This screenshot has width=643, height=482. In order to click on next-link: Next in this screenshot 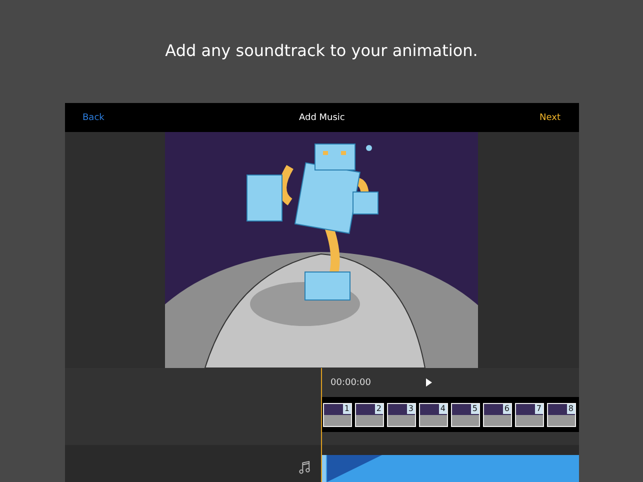, I will do `click(550, 117)`.